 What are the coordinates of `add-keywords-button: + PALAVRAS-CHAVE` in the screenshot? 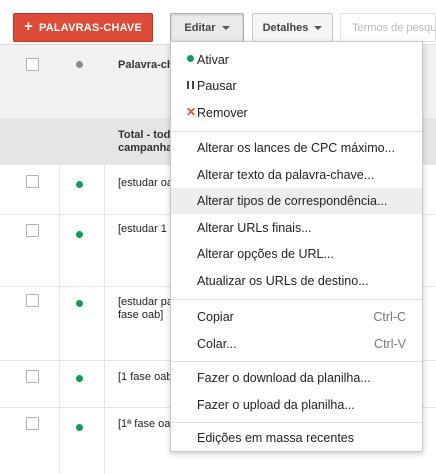 It's located at (83, 27).